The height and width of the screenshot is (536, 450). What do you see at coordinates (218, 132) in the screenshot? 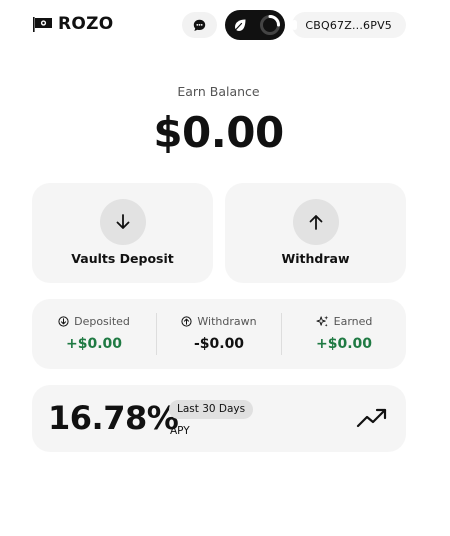
I see `balance-amount: $0.00` at bounding box center [218, 132].